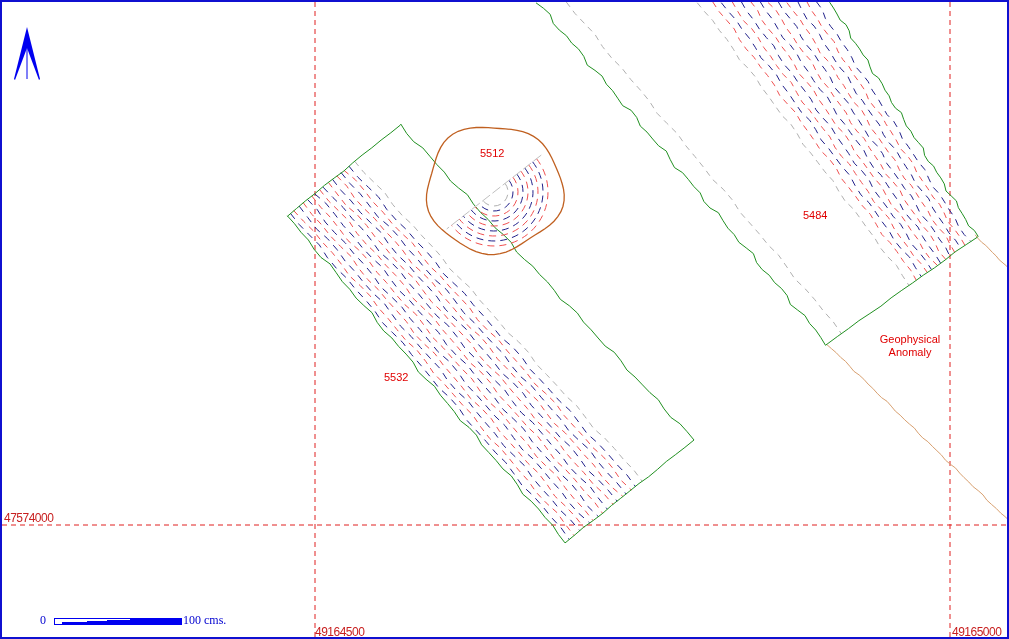 The height and width of the screenshot is (639, 1009). I want to click on scale-label: 100 cms., so click(205, 620).